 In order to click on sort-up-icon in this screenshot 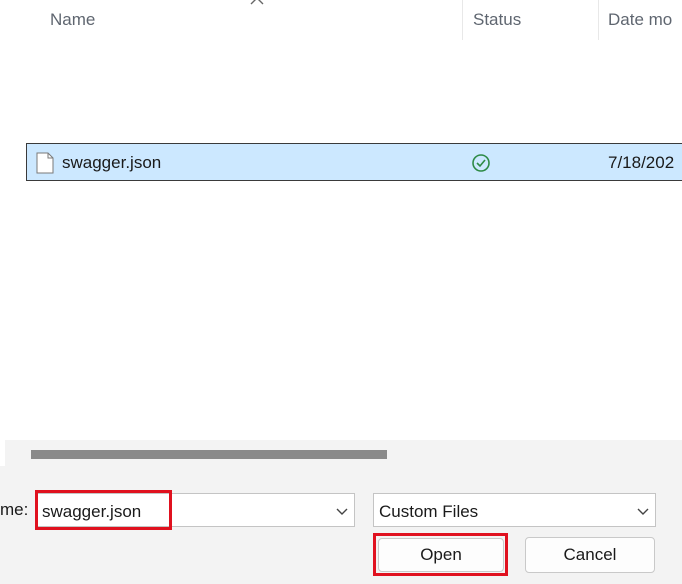, I will do `click(257, 2)`.